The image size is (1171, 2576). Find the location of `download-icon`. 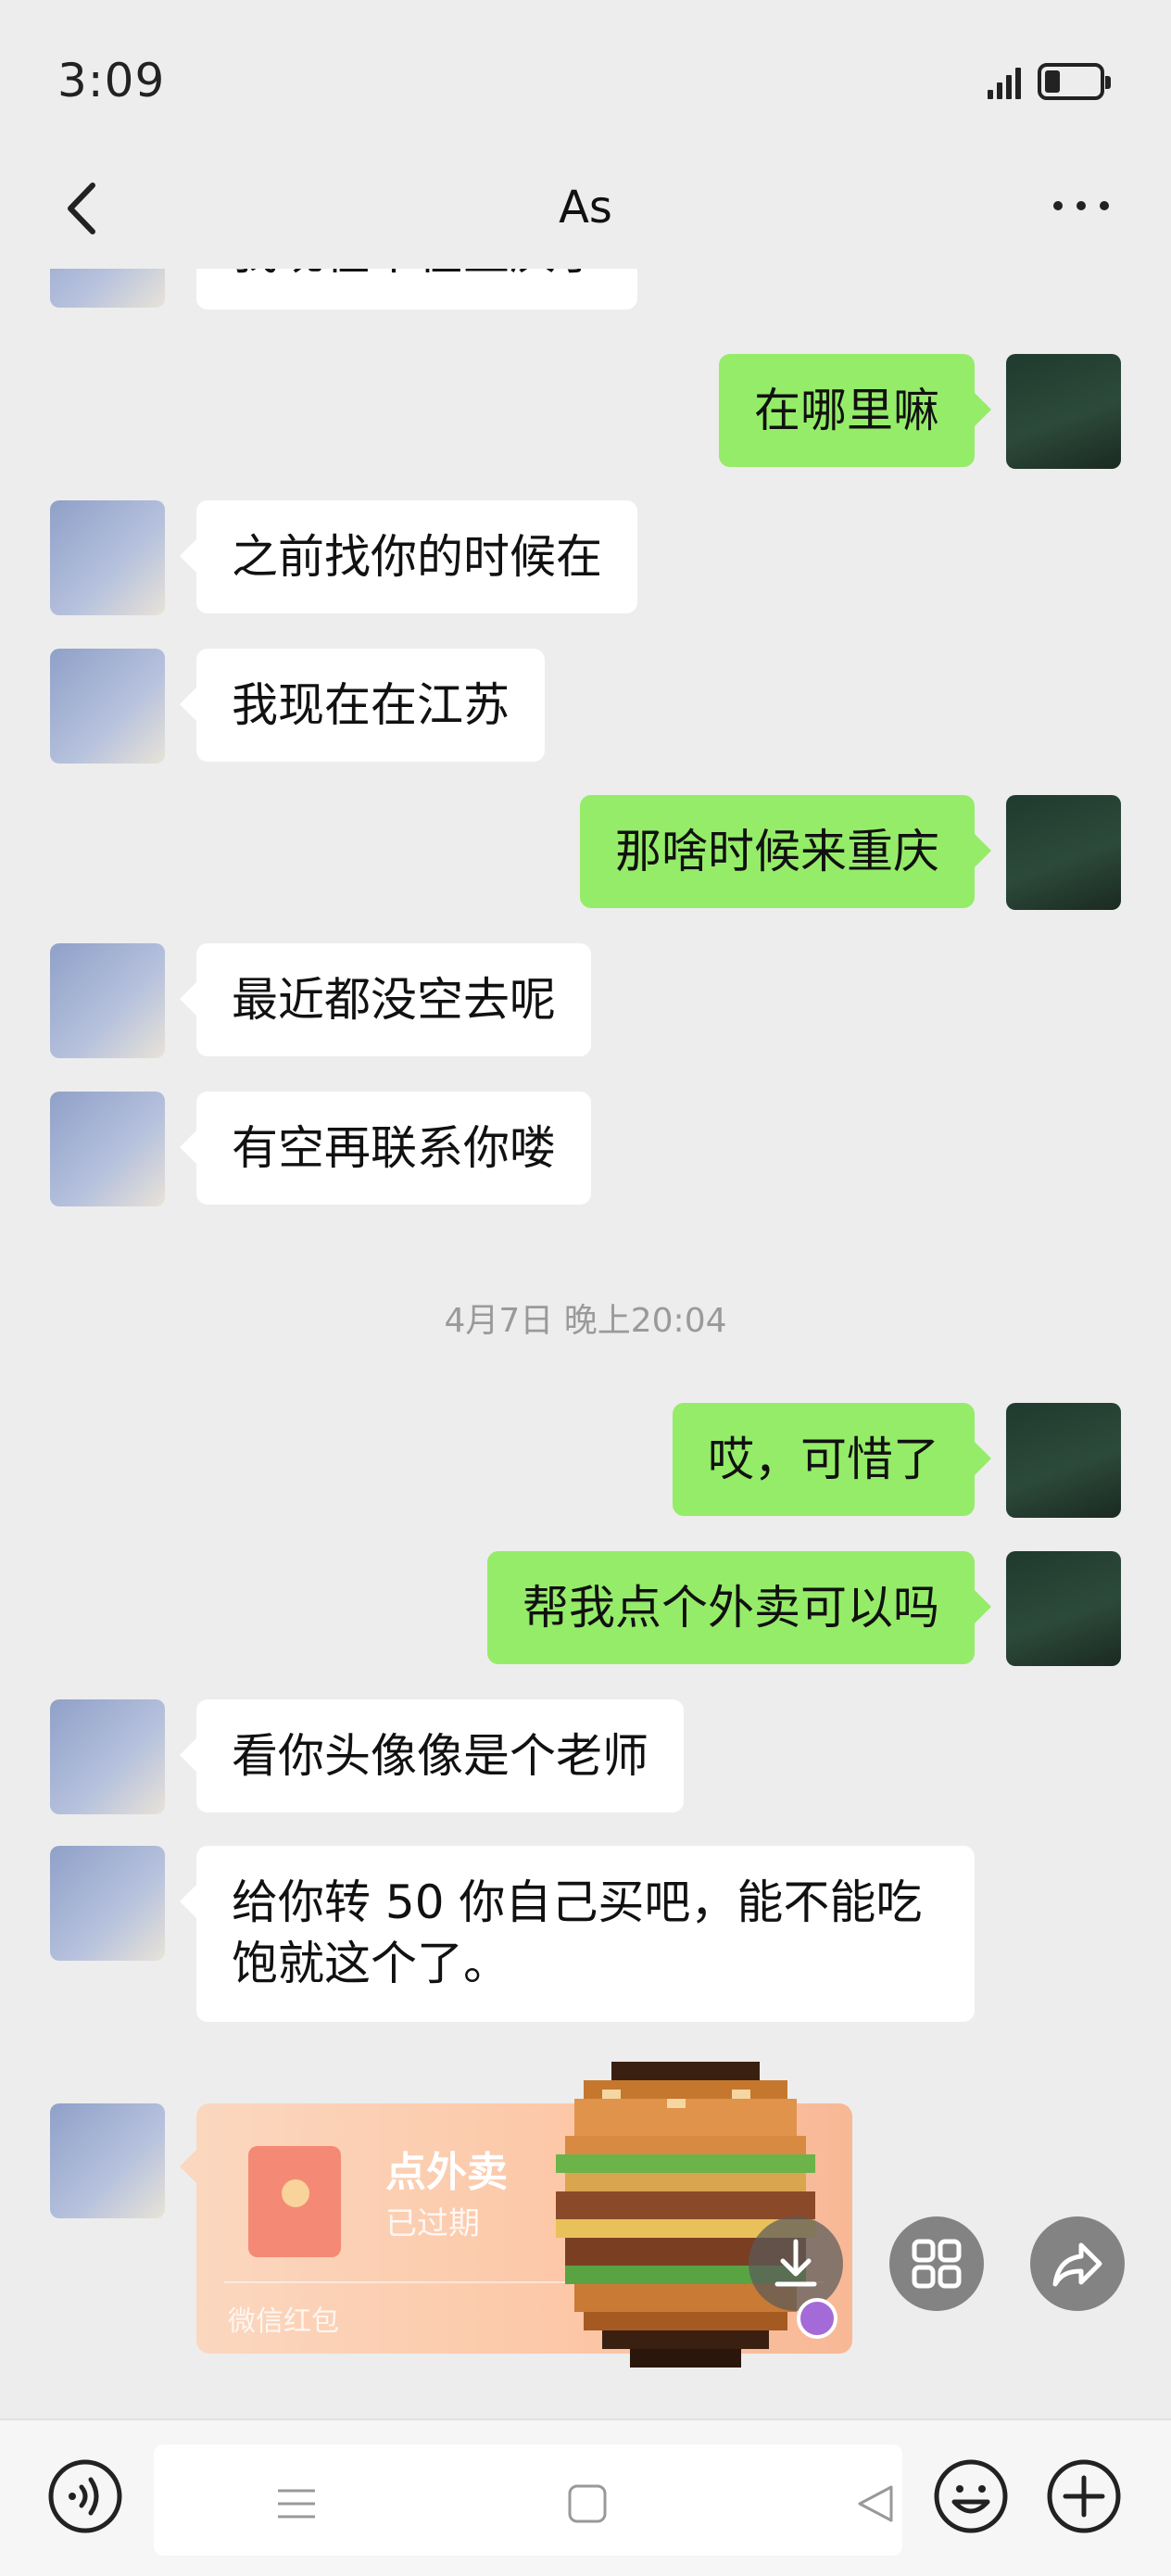

download-icon is located at coordinates (795, 2263).